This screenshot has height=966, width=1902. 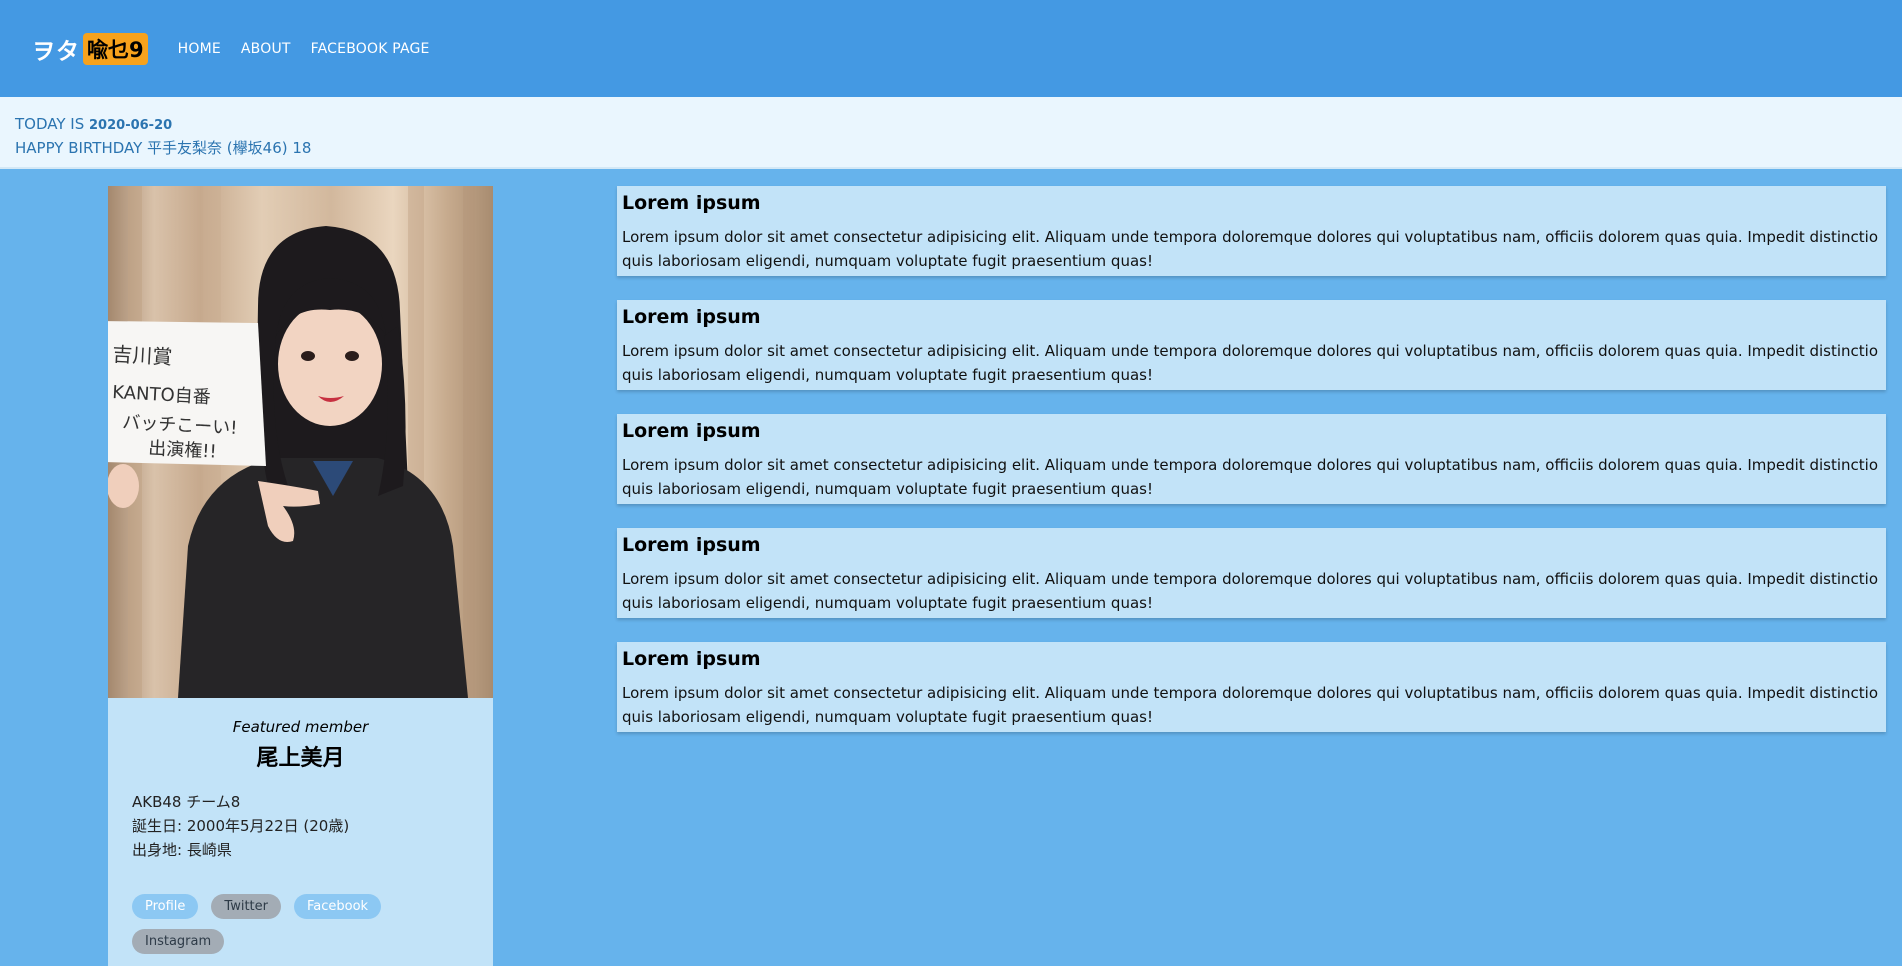 What do you see at coordinates (50, 124) in the screenshot?
I see `today-prefix: TODAY IS` at bounding box center [50, 124].